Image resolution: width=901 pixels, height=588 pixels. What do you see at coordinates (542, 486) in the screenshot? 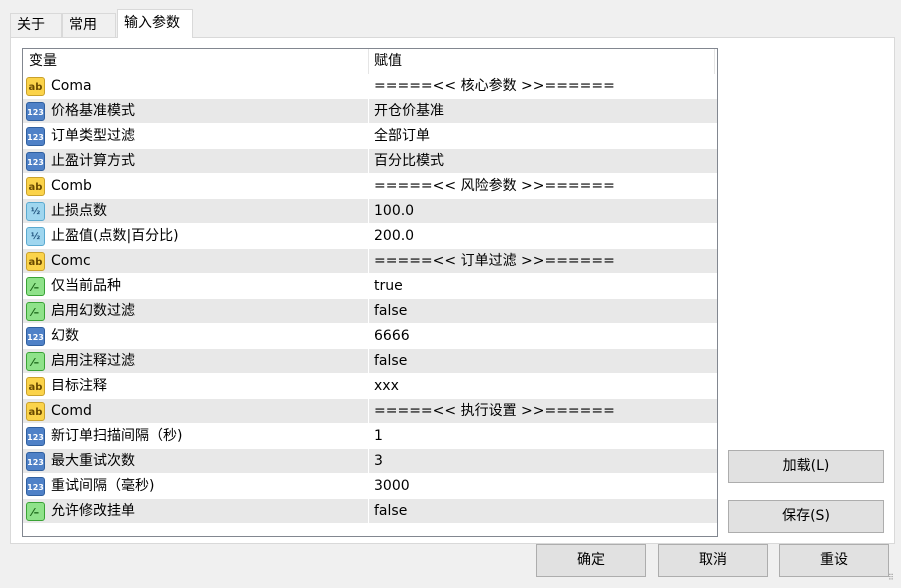
I see `value-cell: 3000` at bounding box center [542, 486].